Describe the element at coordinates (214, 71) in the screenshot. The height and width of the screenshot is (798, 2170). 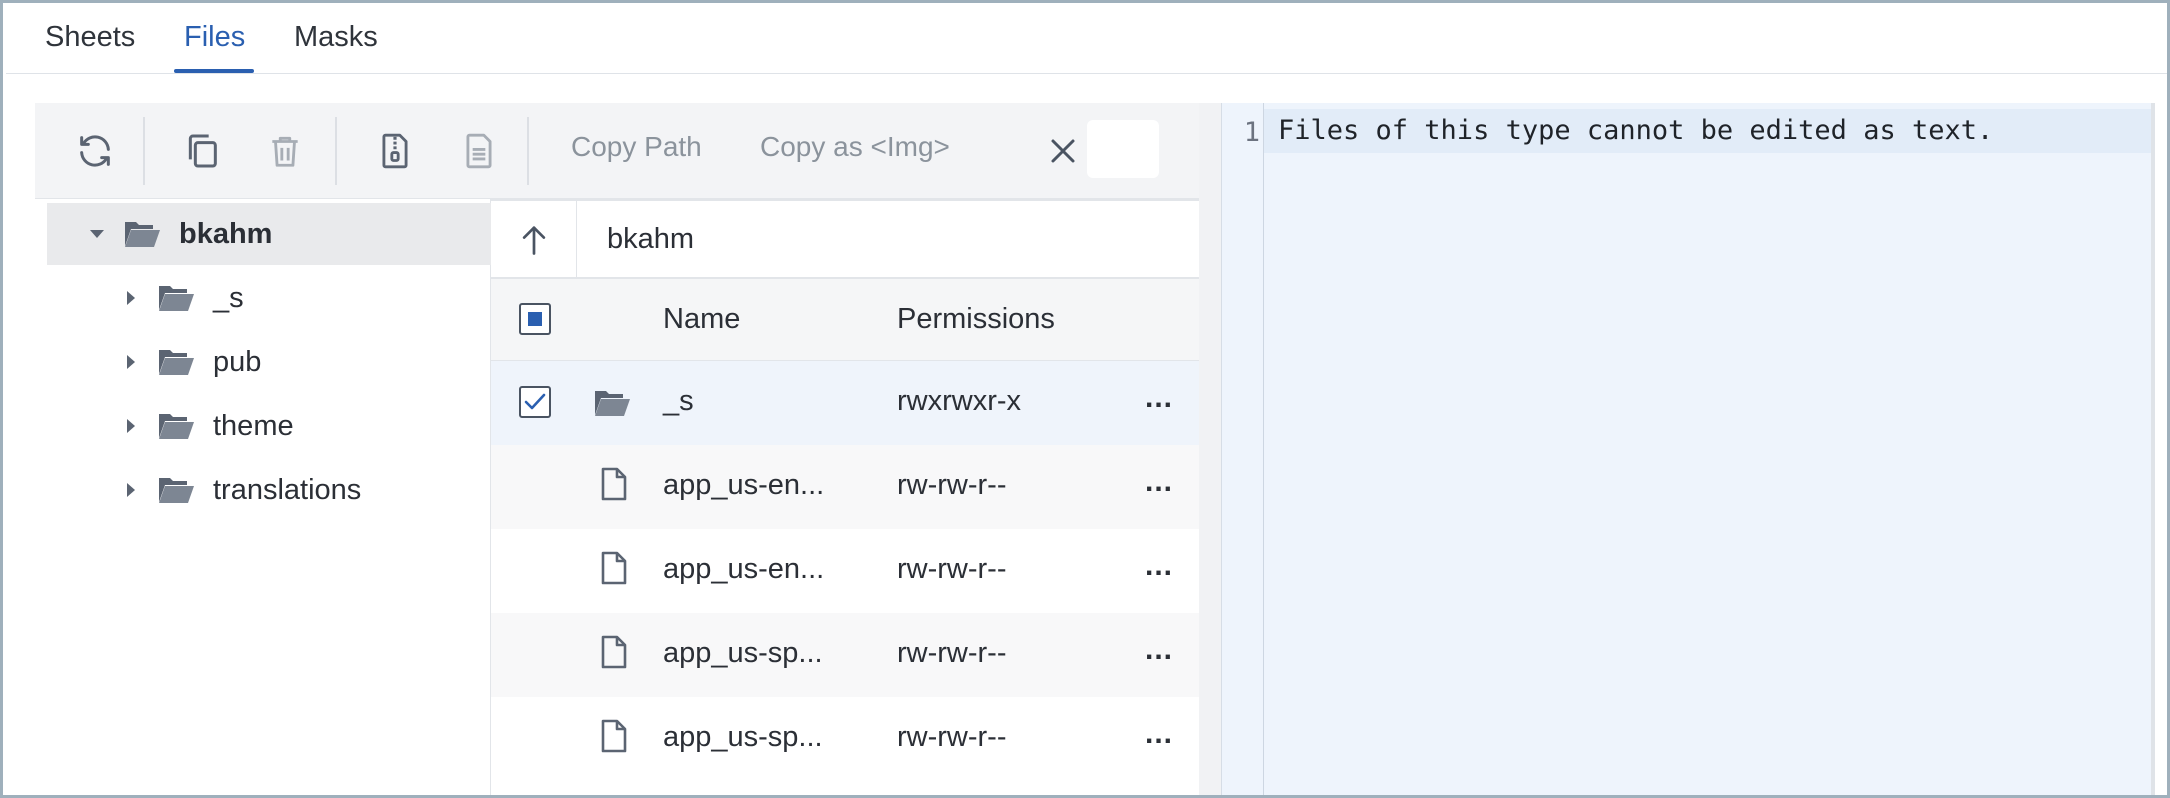
I see `active-tab-indicator` at that location.